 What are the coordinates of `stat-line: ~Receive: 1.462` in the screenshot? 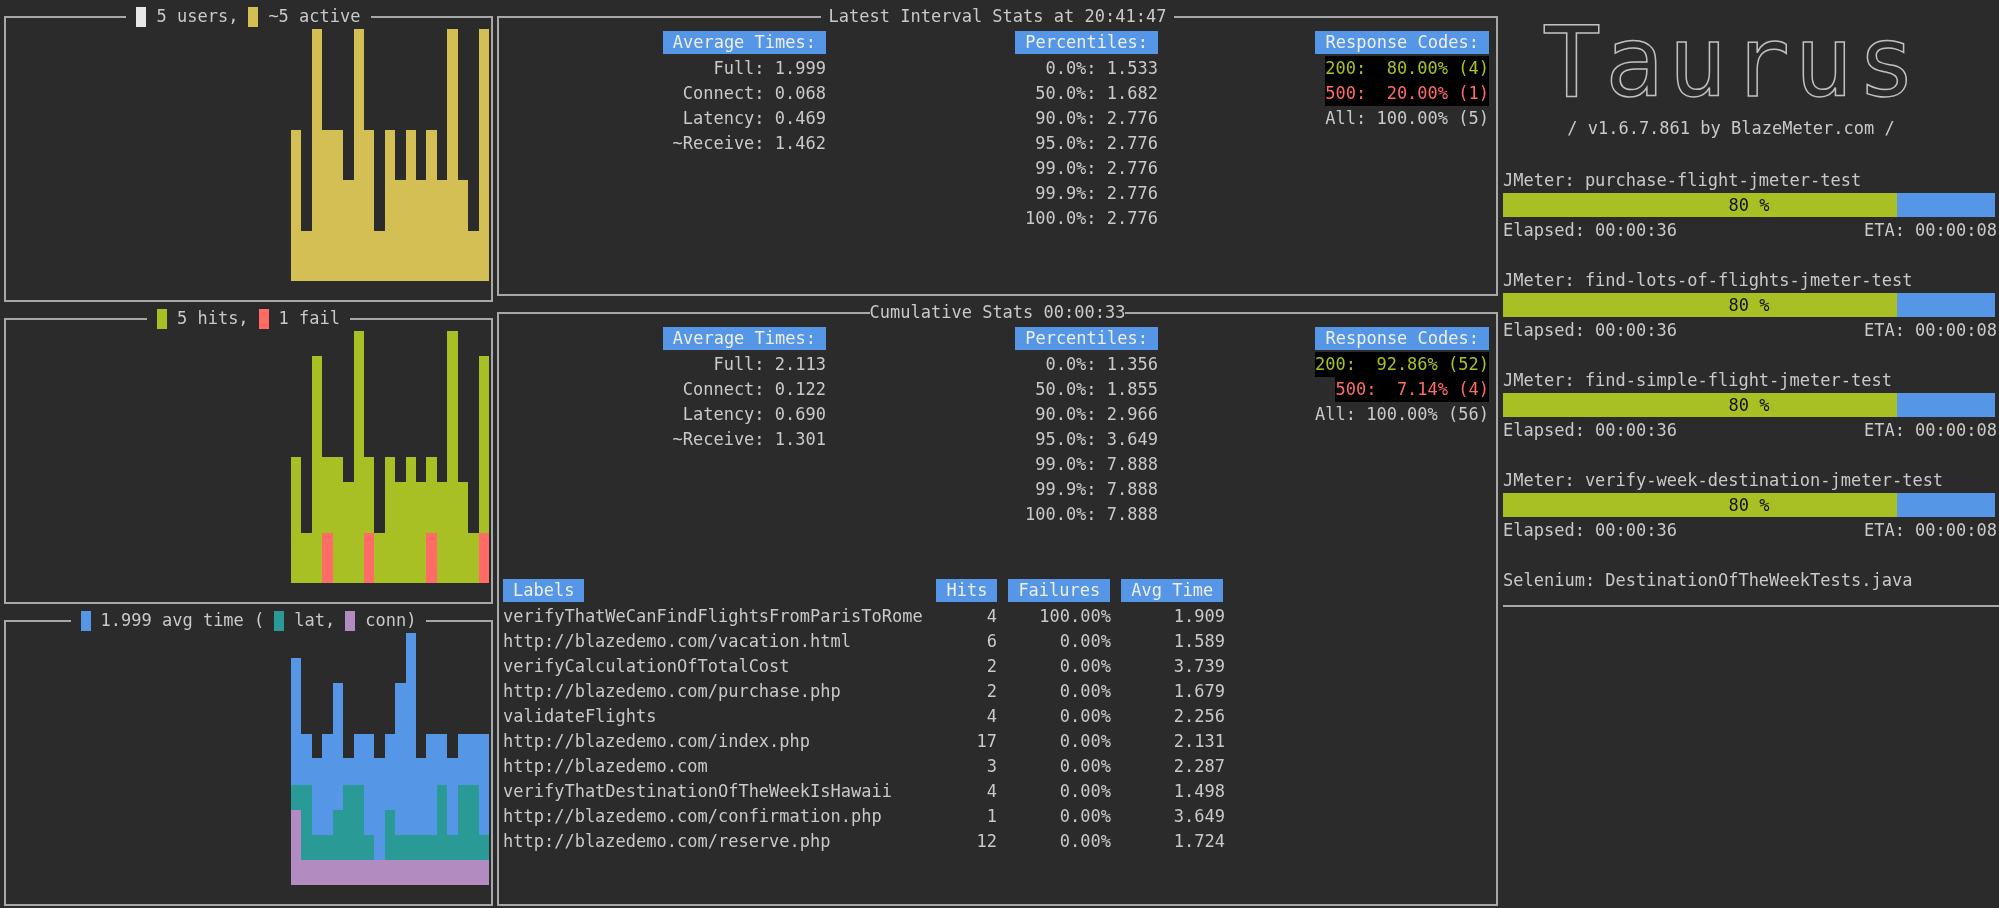 It's located at (749, 143).